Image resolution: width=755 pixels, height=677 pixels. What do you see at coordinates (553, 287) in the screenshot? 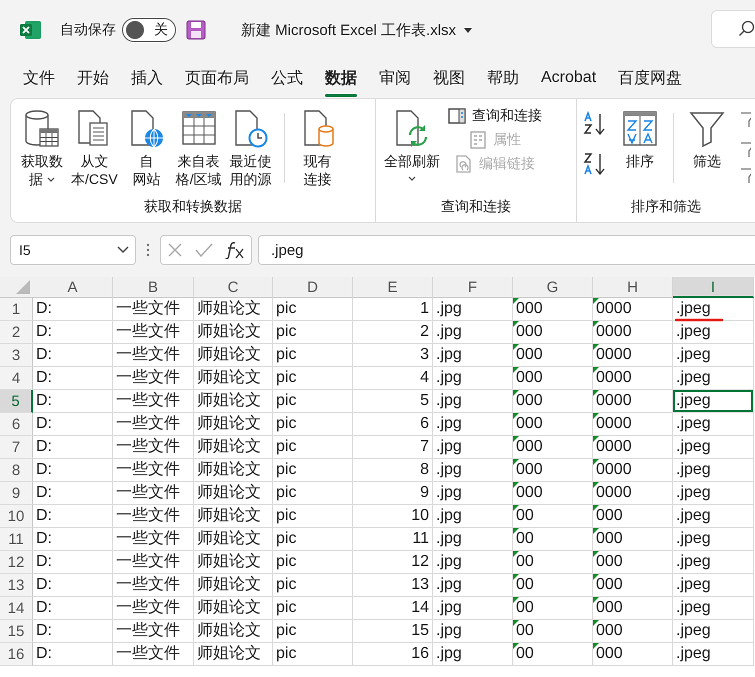
I see `column-header: G` at bounding box center [553, 287].